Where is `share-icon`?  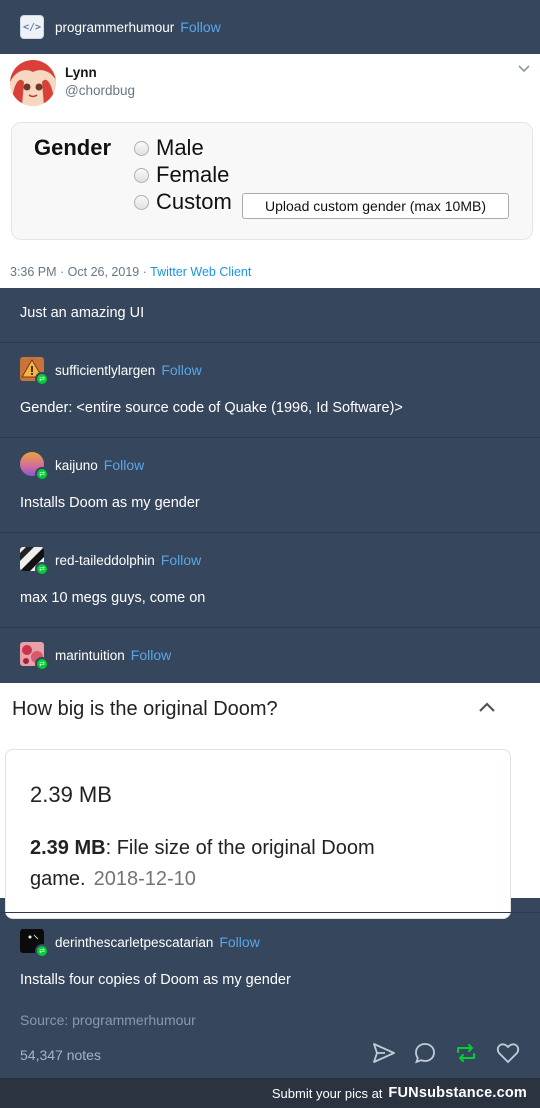
share-icon is located at coordinates (384, 1053).